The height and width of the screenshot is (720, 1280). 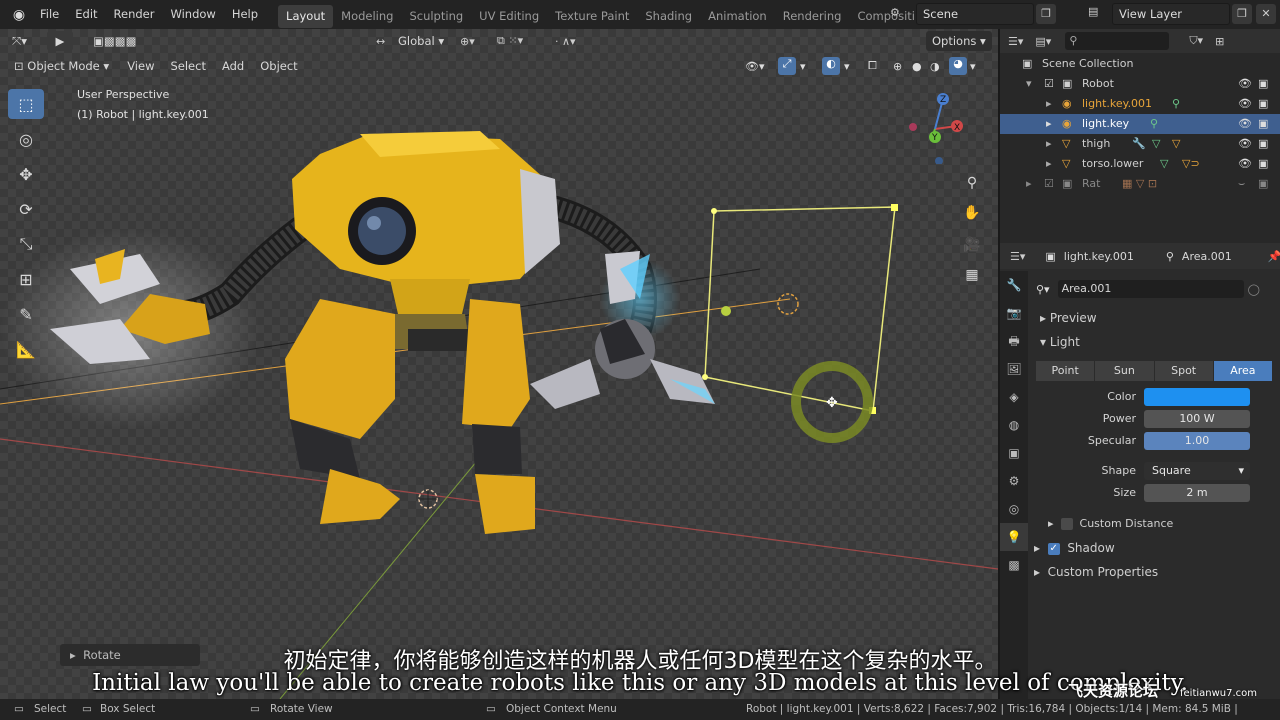 I want to click on outliner-row-light-key: ▸ ◉ light.key ⚲ 👁 ▣, so click(x=1140, y=124).